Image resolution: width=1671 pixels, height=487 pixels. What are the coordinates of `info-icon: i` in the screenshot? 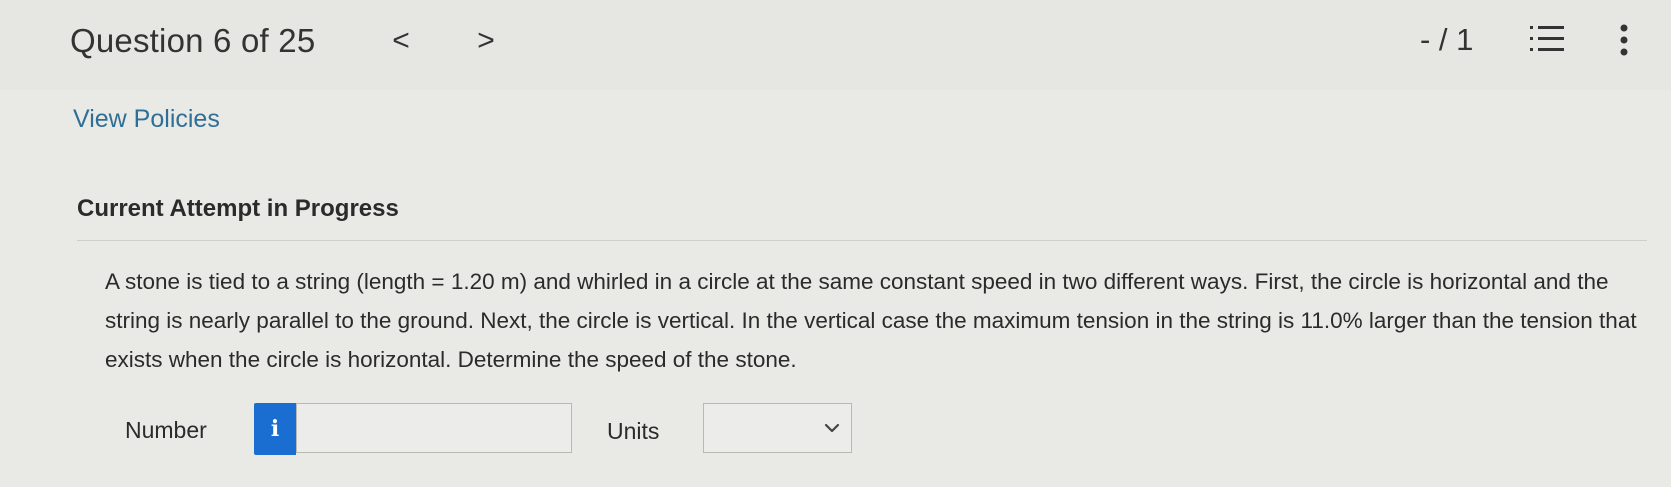 It's located at (275, 429).